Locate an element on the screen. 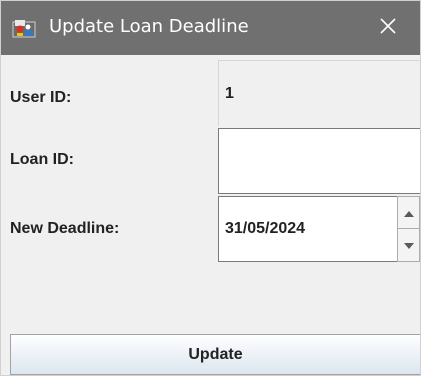 The height and width of the screenshot is (376, 421). spinner-up-button is located at coordinates (408, 213).